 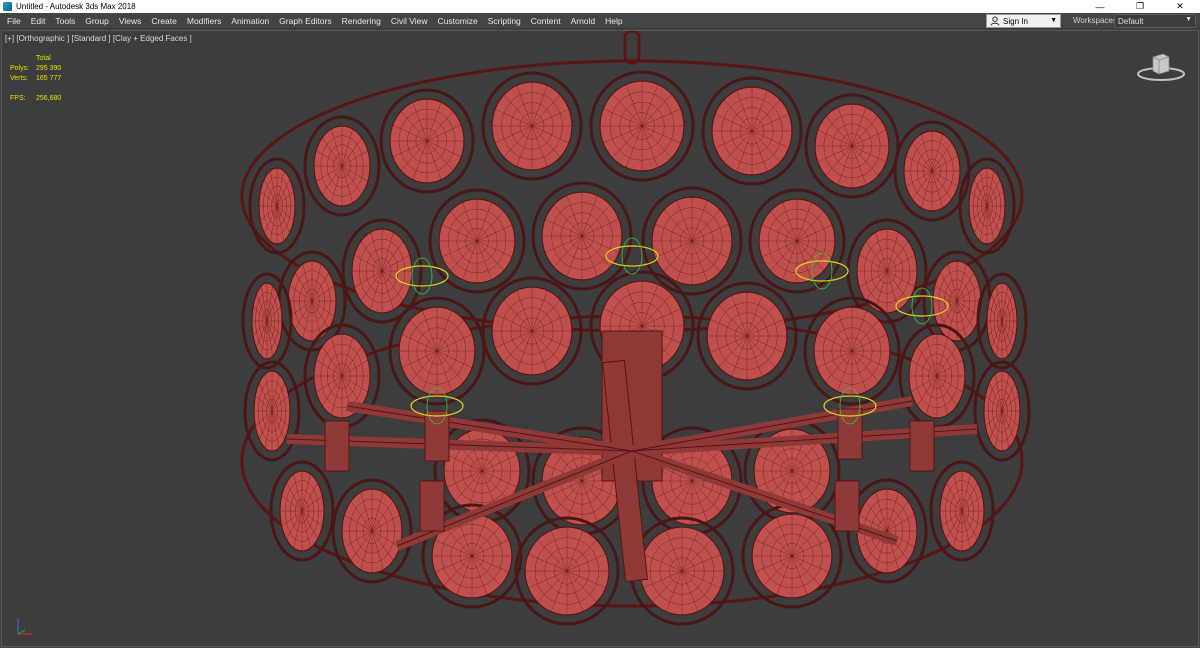 I want to click on fps-value: 256,680, so click(x=49, y=98).